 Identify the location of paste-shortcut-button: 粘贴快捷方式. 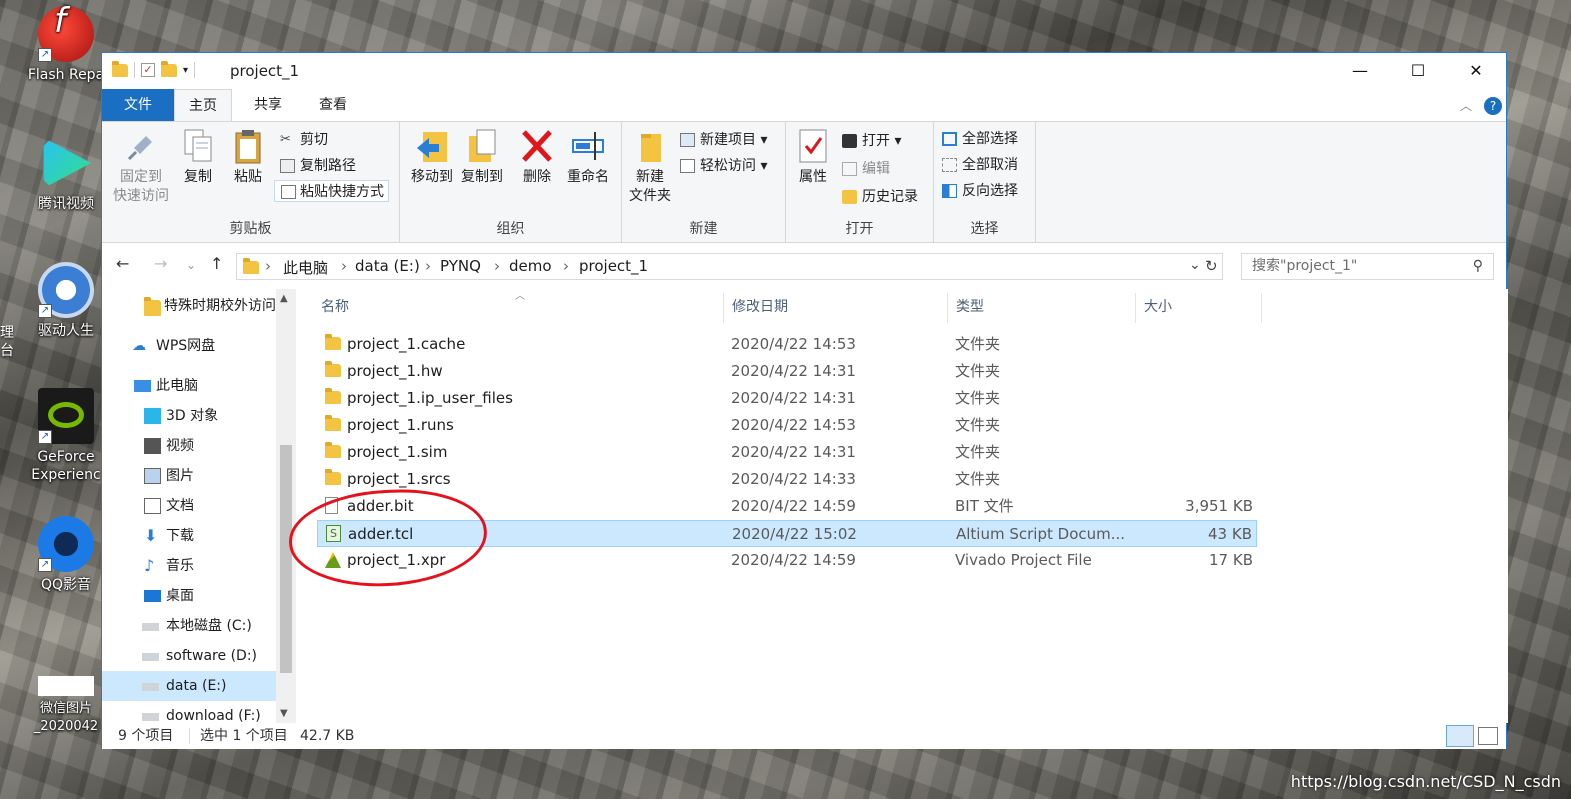
(331, 191).